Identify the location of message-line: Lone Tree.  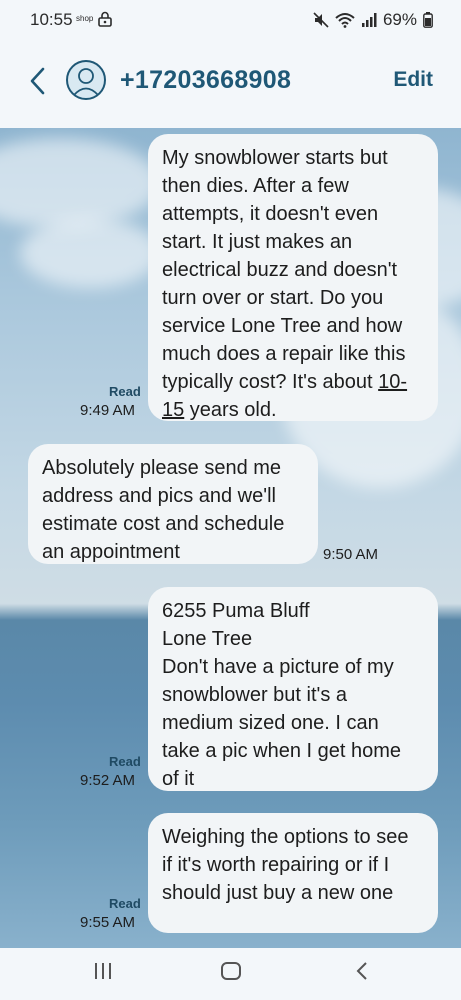
(207, 639).